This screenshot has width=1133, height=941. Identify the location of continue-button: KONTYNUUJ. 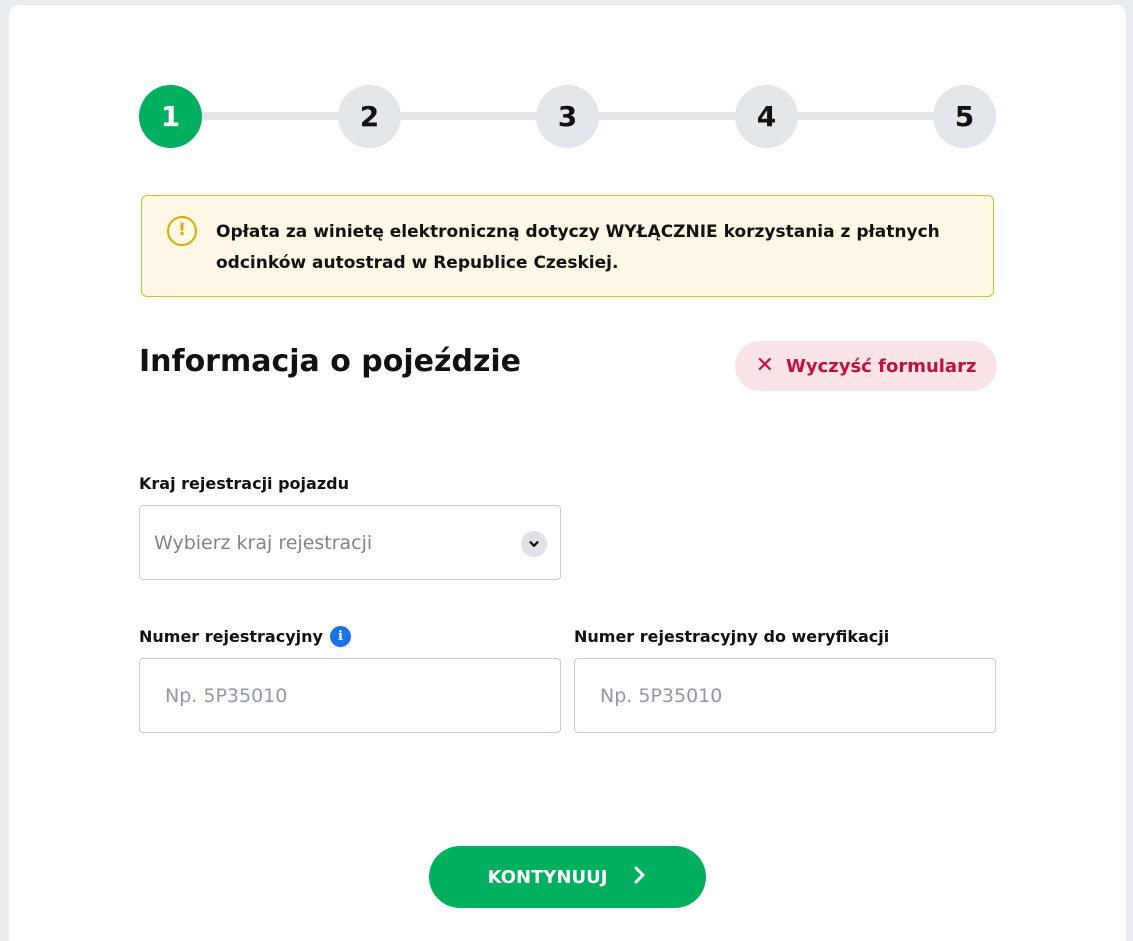
(567, 877).